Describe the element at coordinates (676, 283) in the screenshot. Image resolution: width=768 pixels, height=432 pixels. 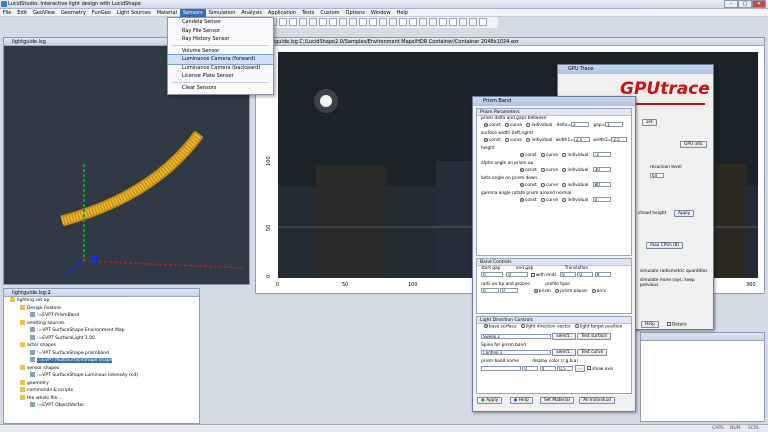
I see `simulate-more-rays-label: simulate more rays; keep previous` at that location.